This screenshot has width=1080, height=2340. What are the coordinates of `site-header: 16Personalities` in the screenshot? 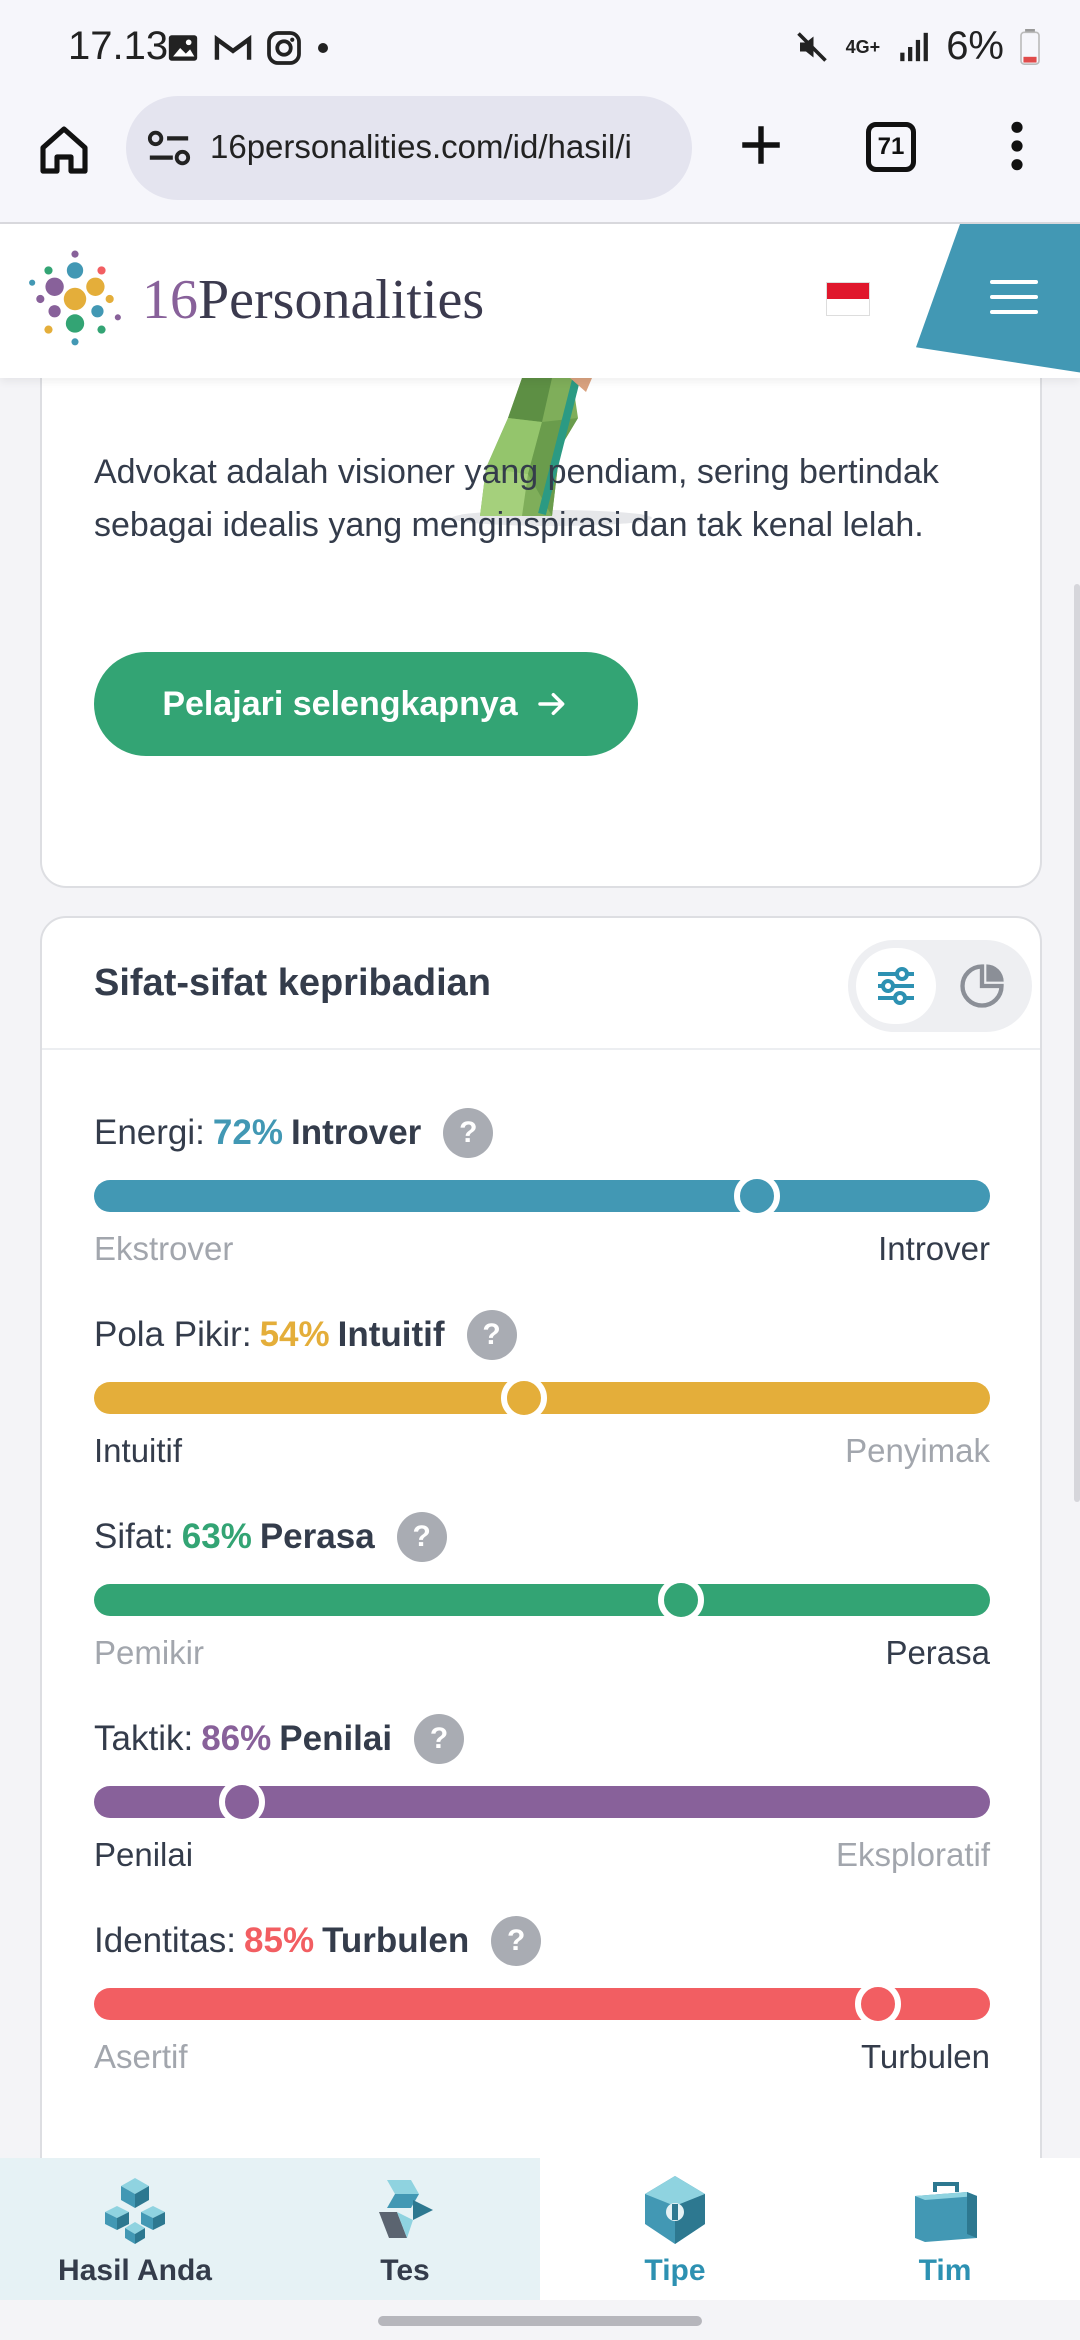 It's located at (540, 301).